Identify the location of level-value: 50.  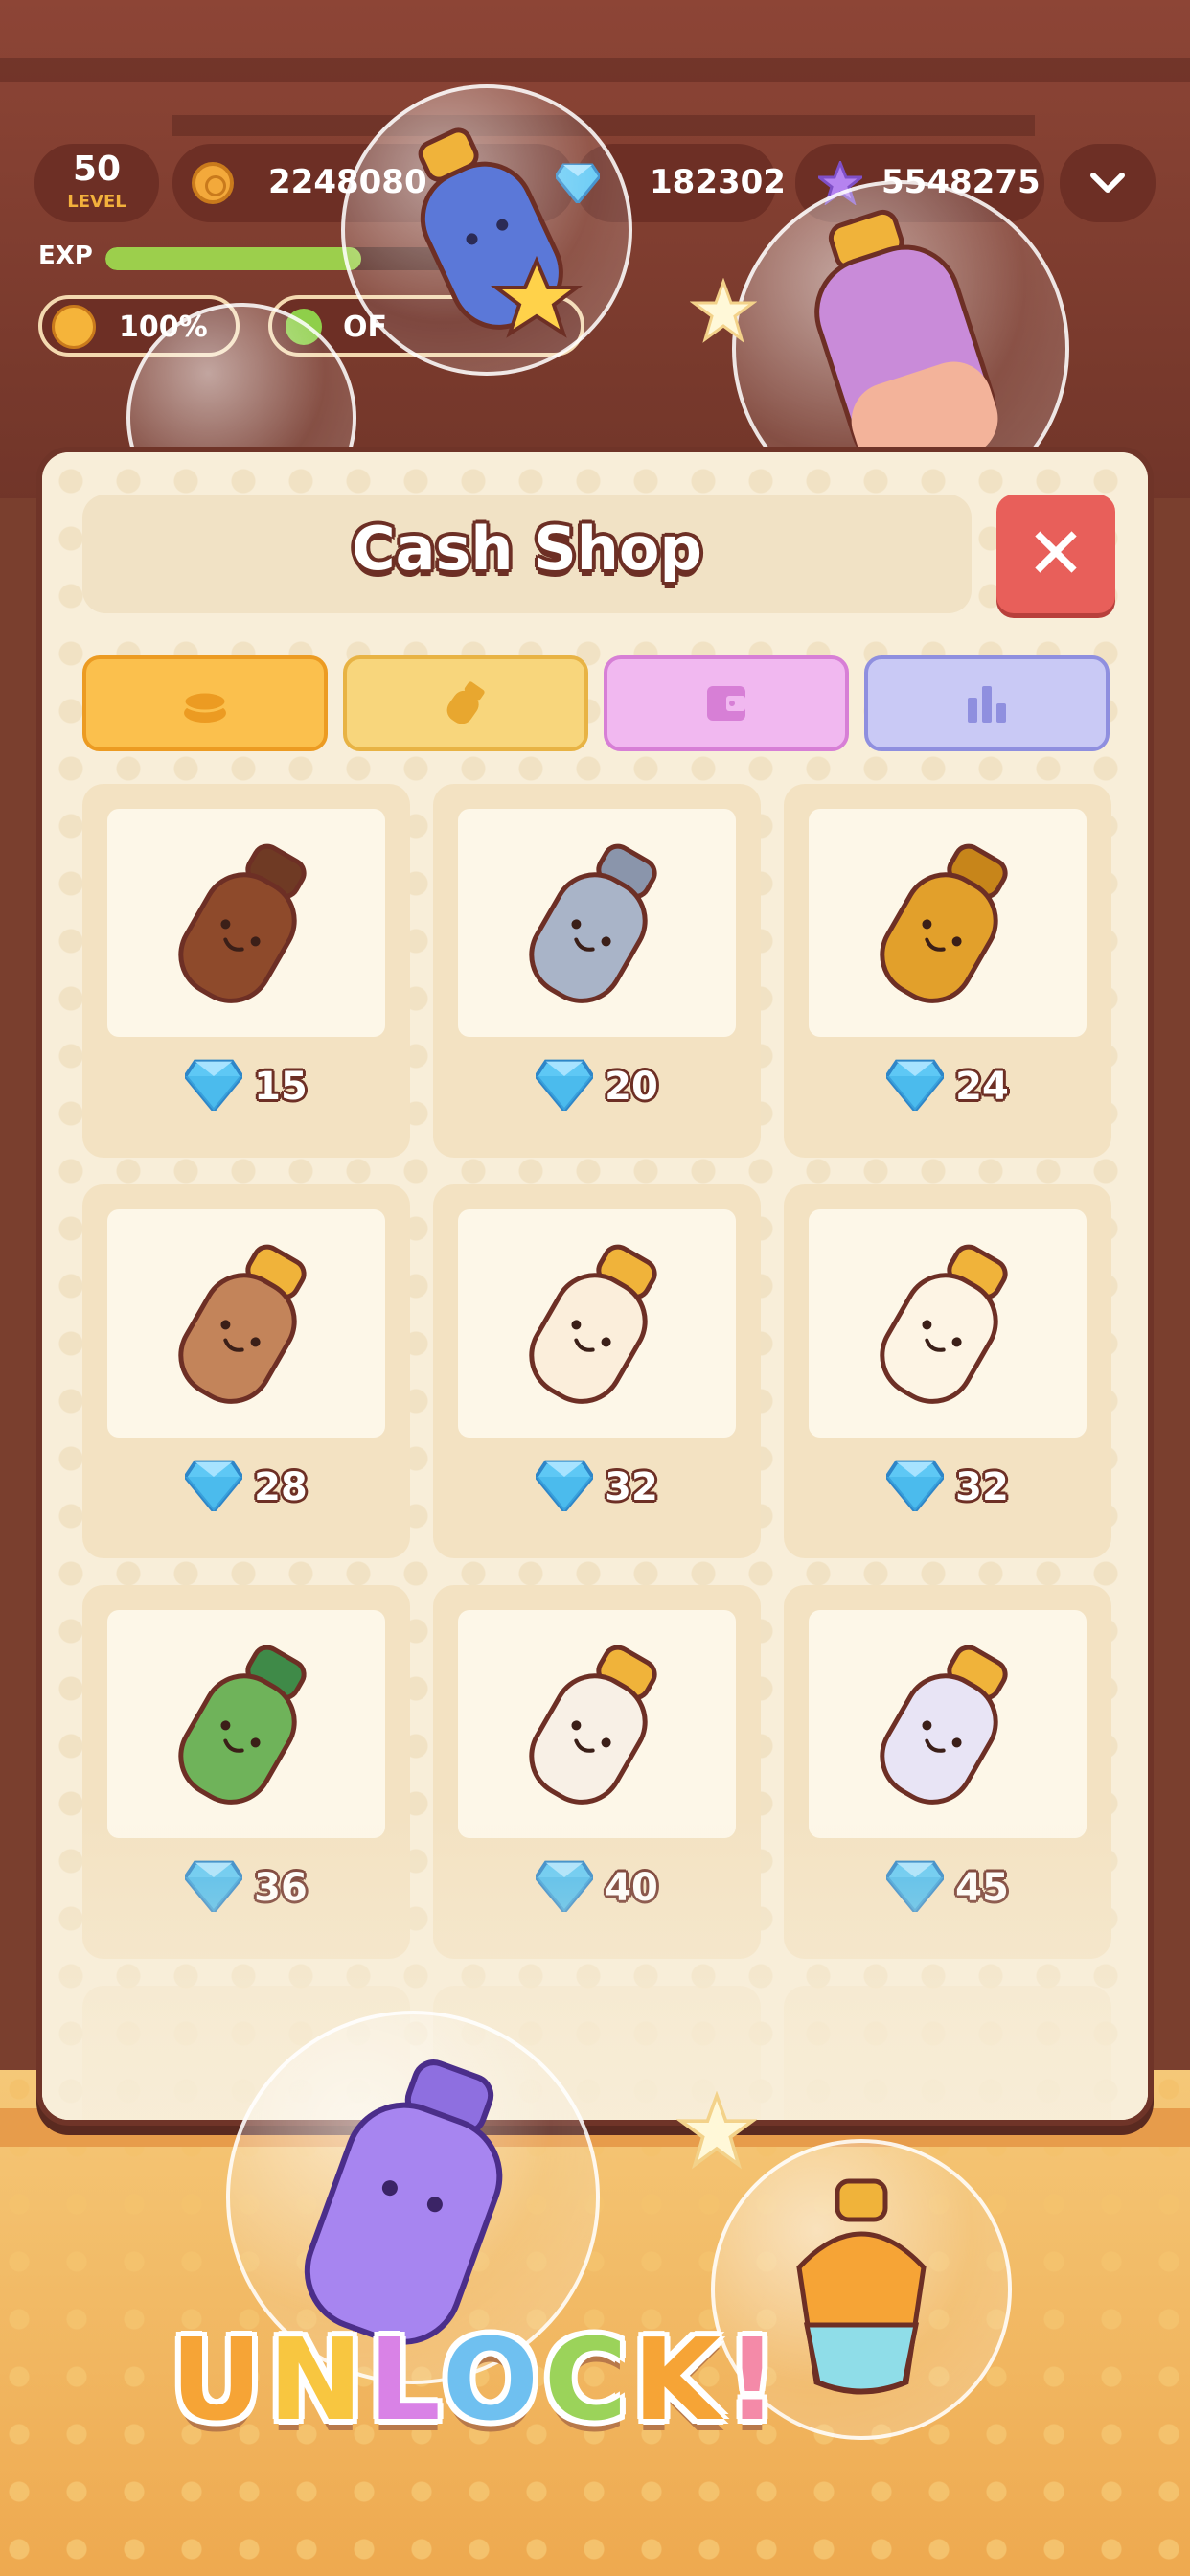
(97, 169).